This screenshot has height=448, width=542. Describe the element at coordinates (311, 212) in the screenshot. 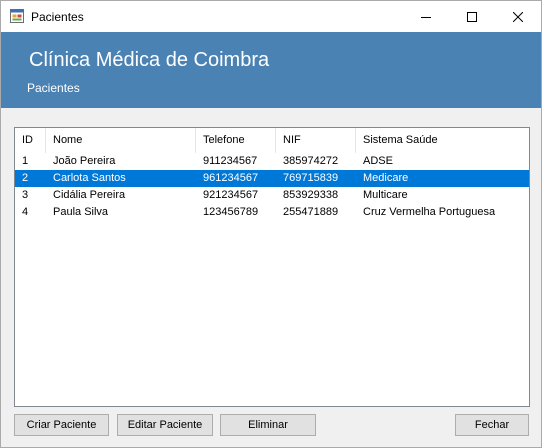

I see `cell-nif: 255471889` at that location.